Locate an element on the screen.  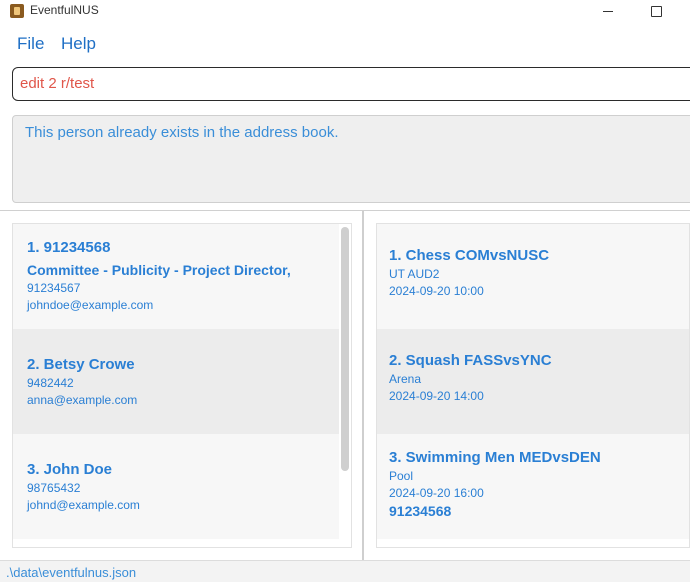
event-name: 3. Swimming Men MEDvsDEN is located at coordinates (495, 457).